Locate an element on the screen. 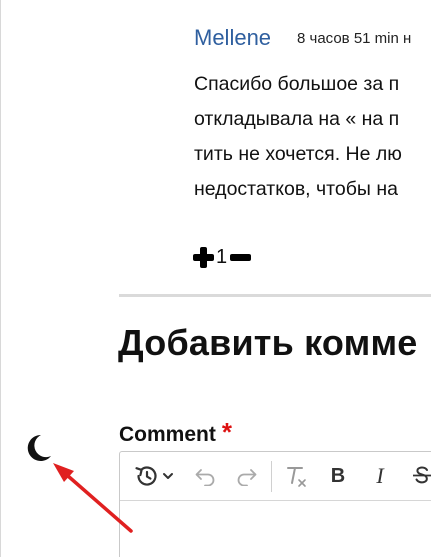 This screenshot has height=557, width=431. bold-button: B is located at coordinates (338, 476).